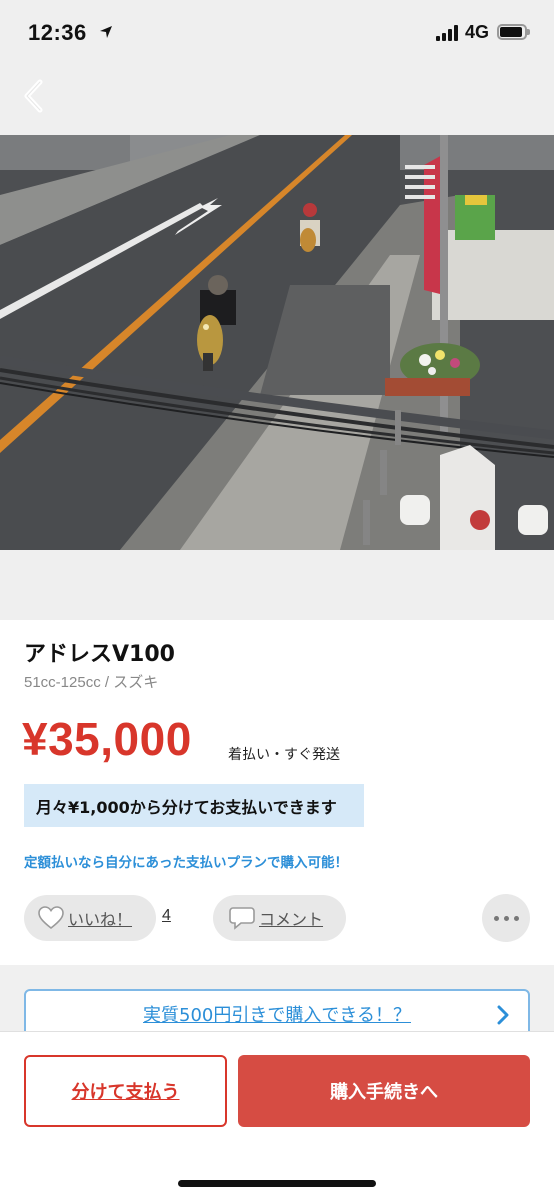  I want to click on product-category: 51cc-125cc / スズキ, so click(91, 681).